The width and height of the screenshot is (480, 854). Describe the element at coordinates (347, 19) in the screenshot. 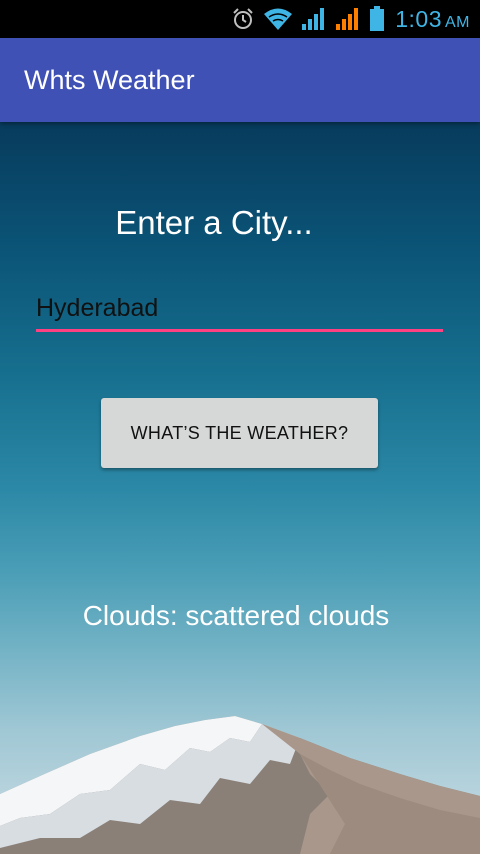

I see `signal-warning-icon` at that location.